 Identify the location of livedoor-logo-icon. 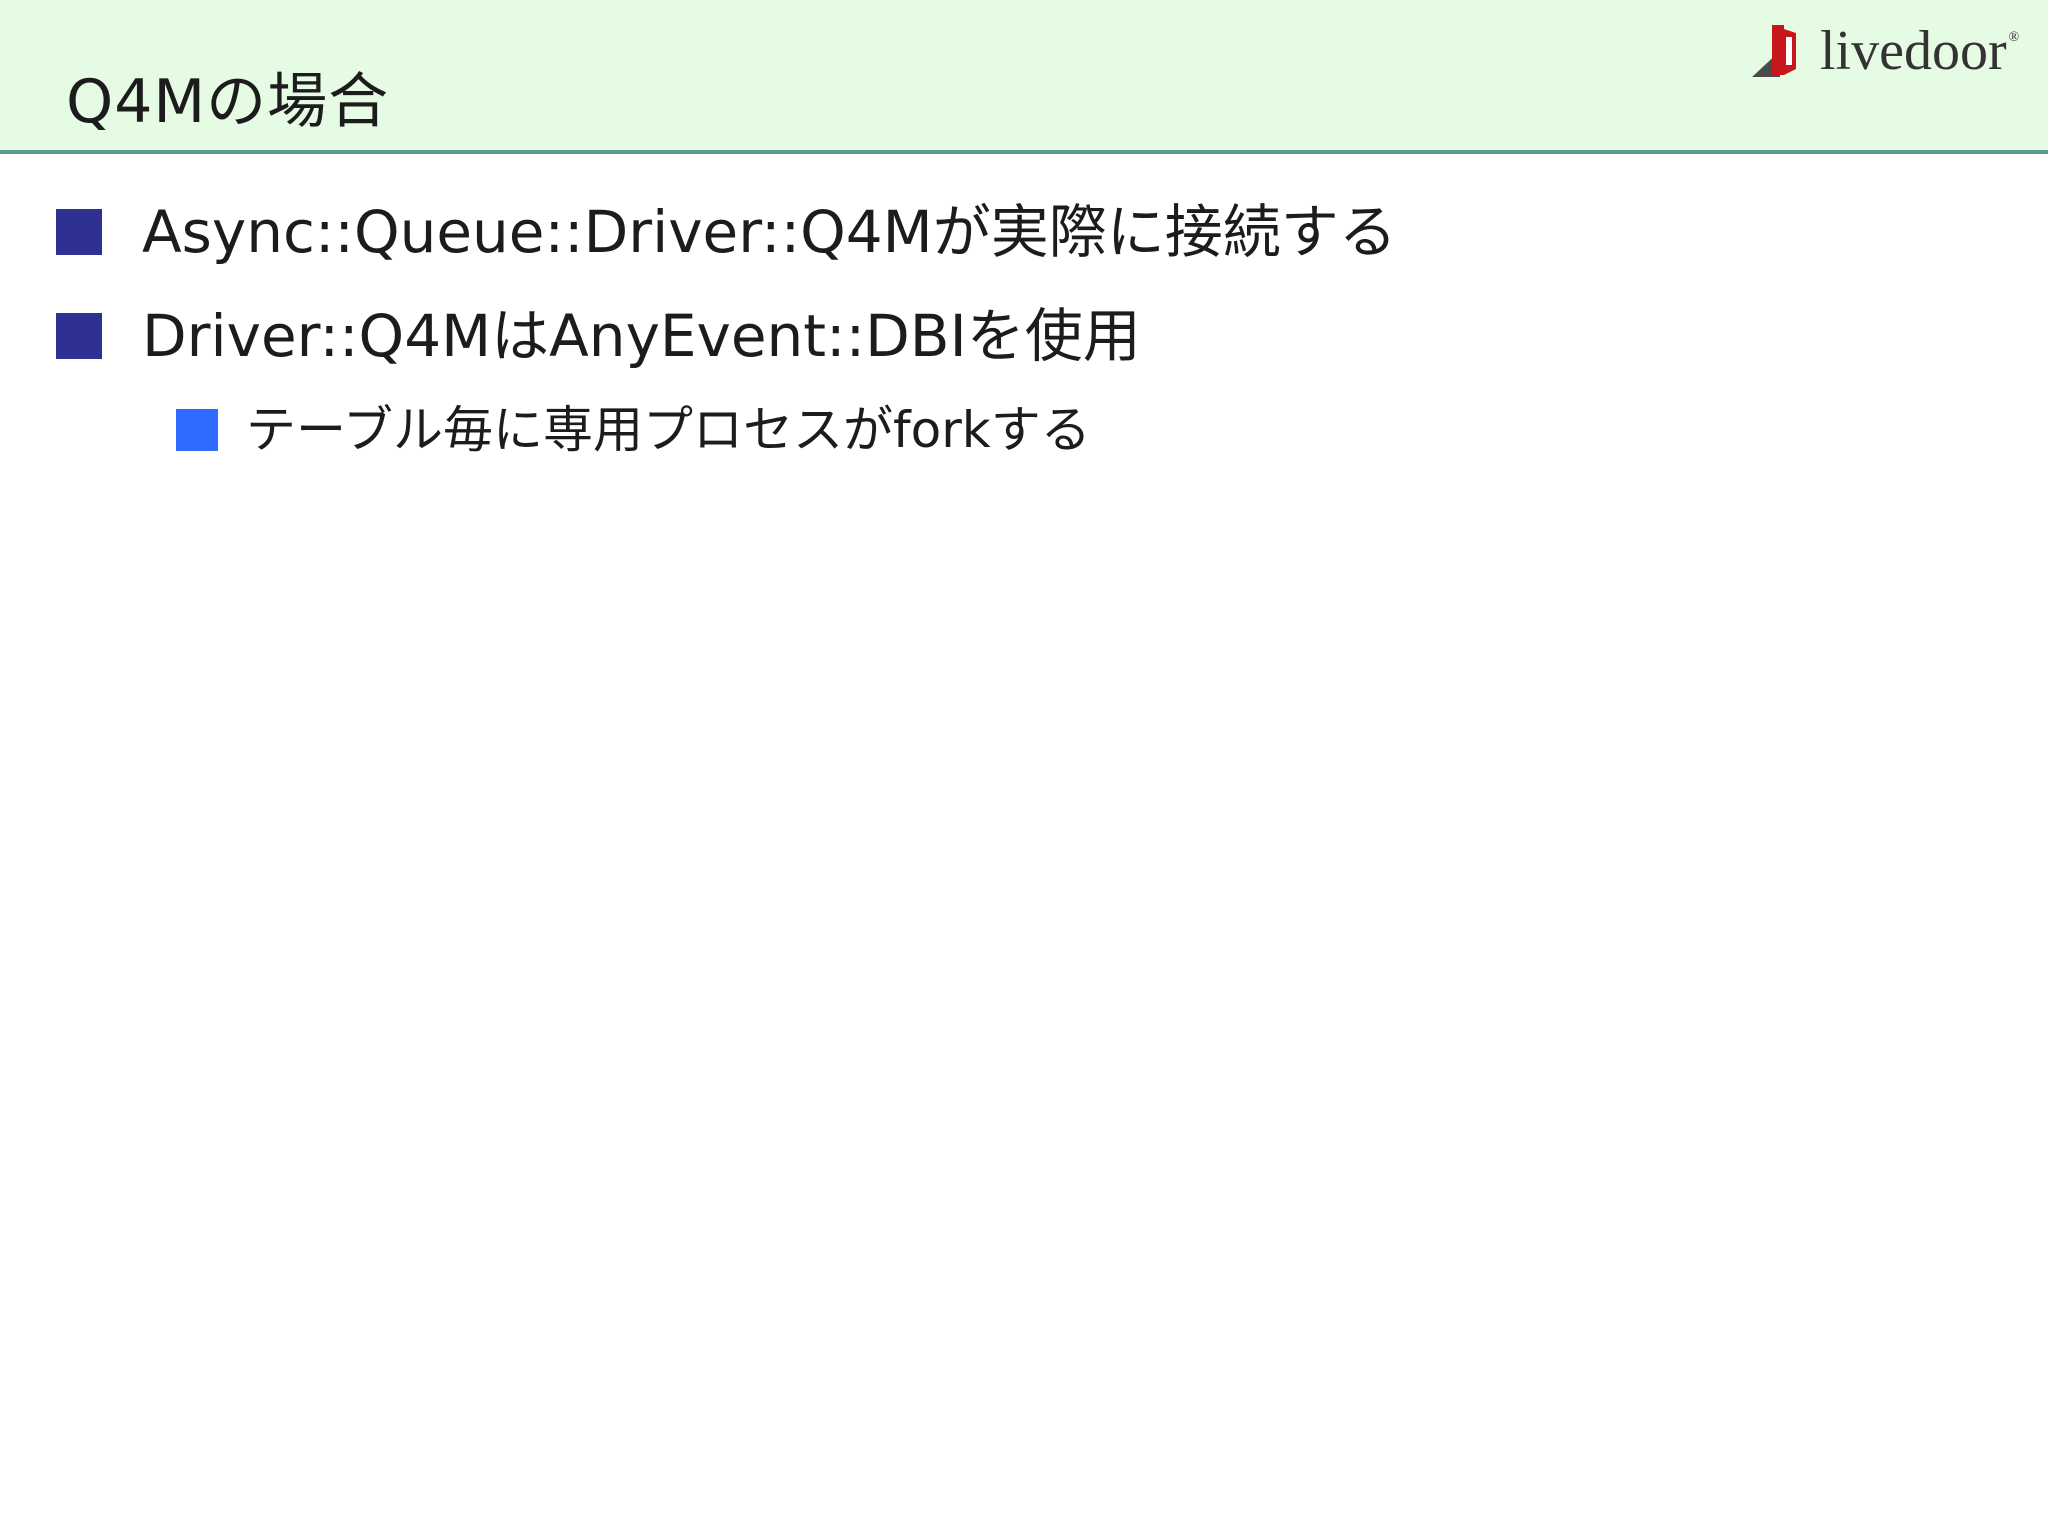
(1774, 51).